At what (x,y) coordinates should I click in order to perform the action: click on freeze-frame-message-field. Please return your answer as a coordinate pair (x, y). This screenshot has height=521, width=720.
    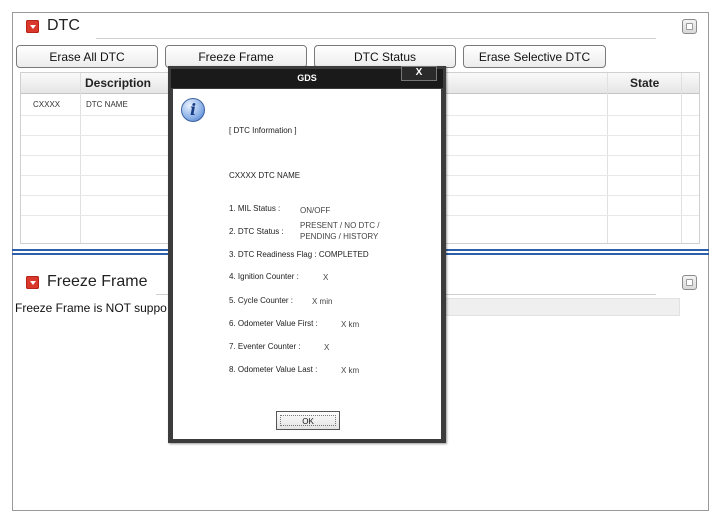
    Looking at the image, I should click on (562, 307).